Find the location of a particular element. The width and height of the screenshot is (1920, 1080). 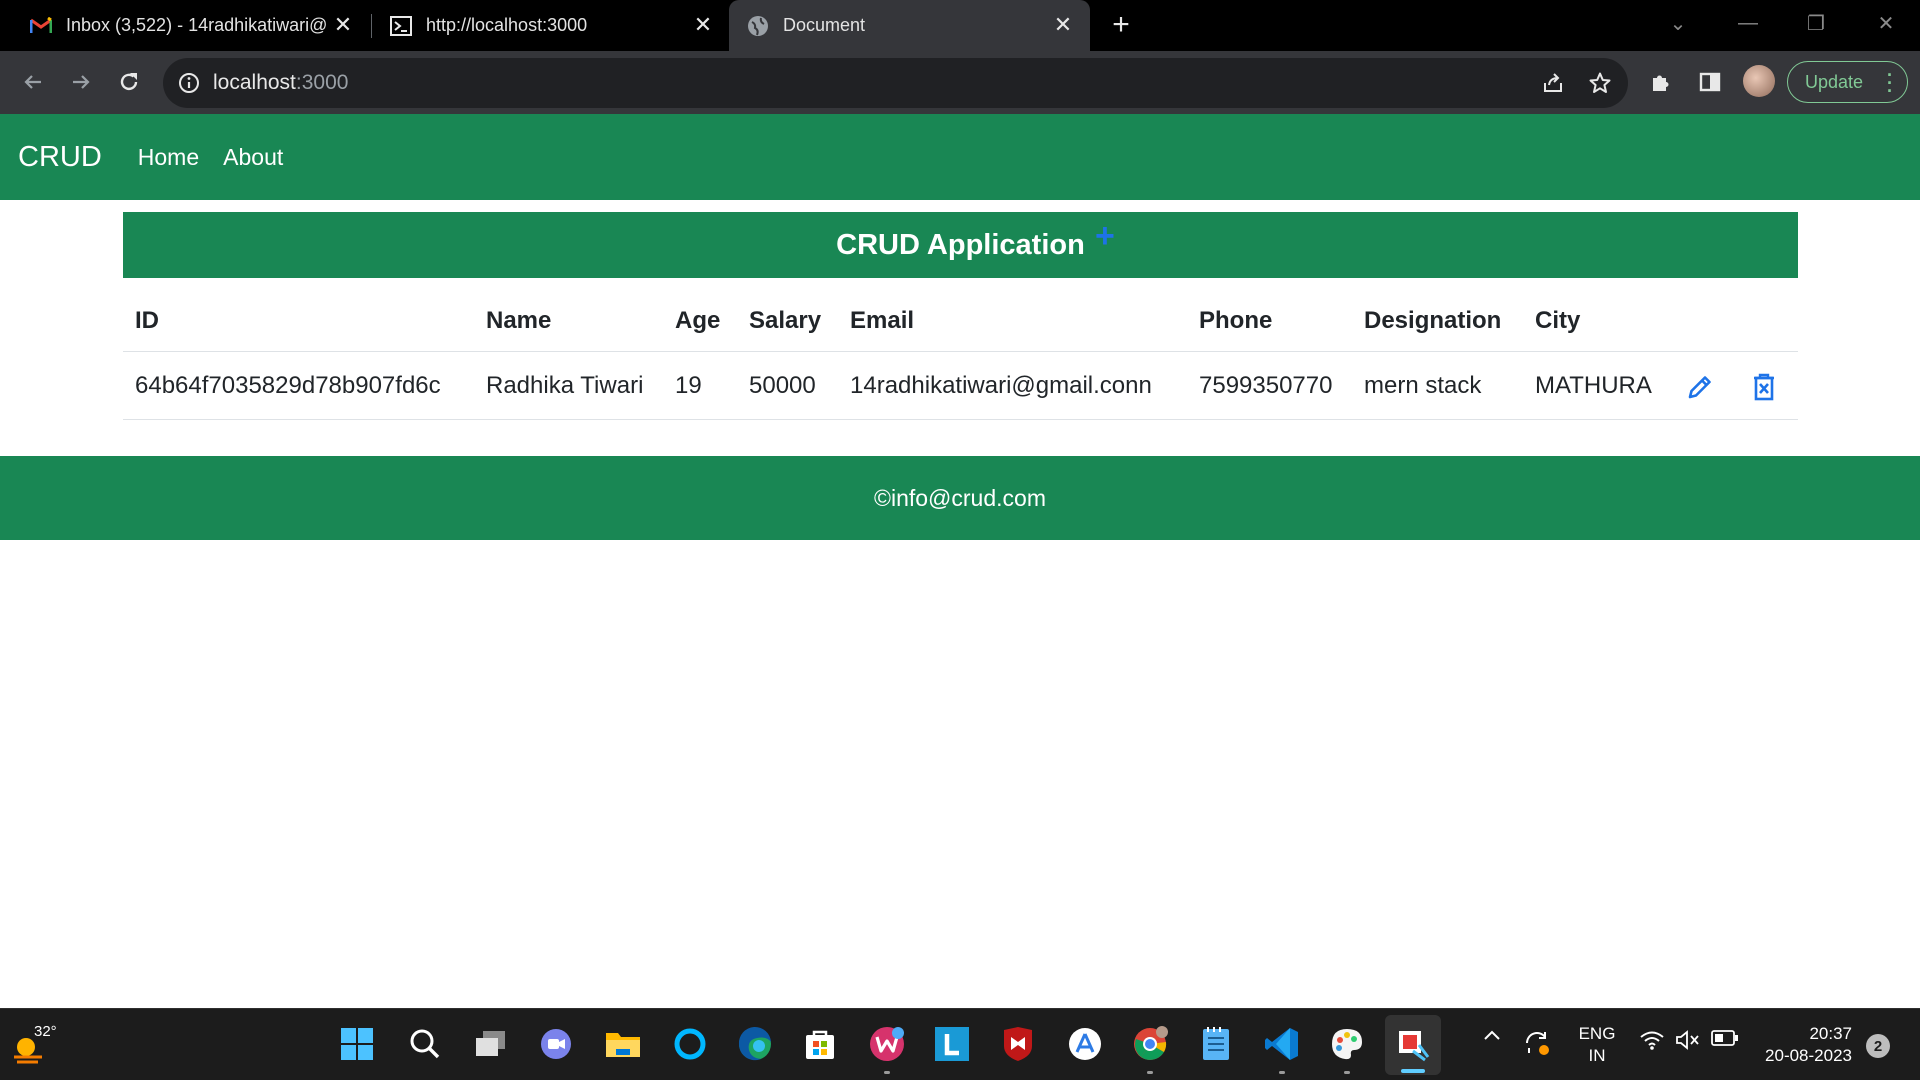

volume-muted-icon is located at coordinates (1688, 1040).